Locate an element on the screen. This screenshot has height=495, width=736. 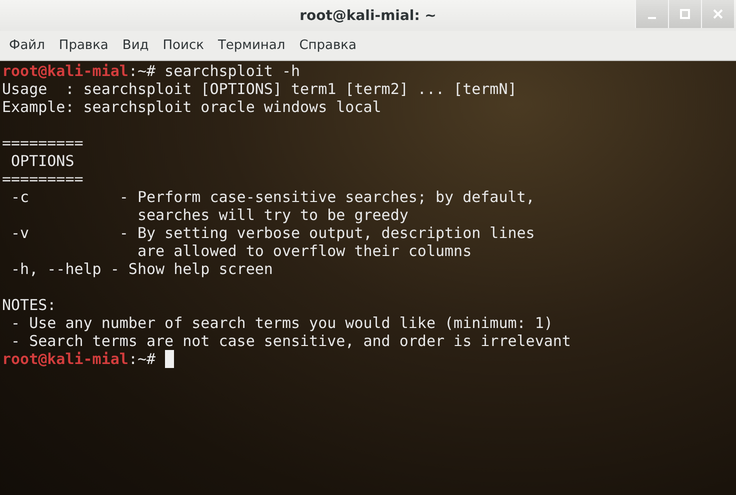
menu-item: Правка is located at coordinates (84, 45).